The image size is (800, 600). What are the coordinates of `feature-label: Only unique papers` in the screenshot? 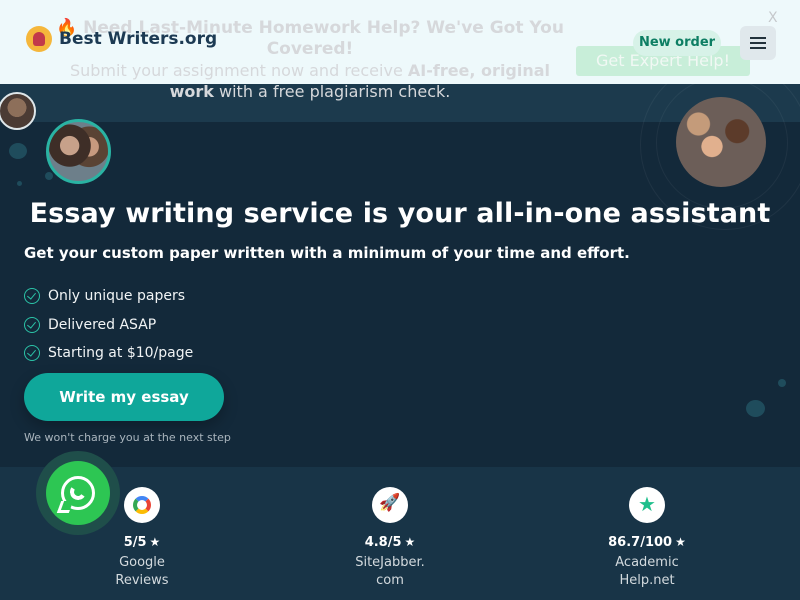 It's located at (116, 296).